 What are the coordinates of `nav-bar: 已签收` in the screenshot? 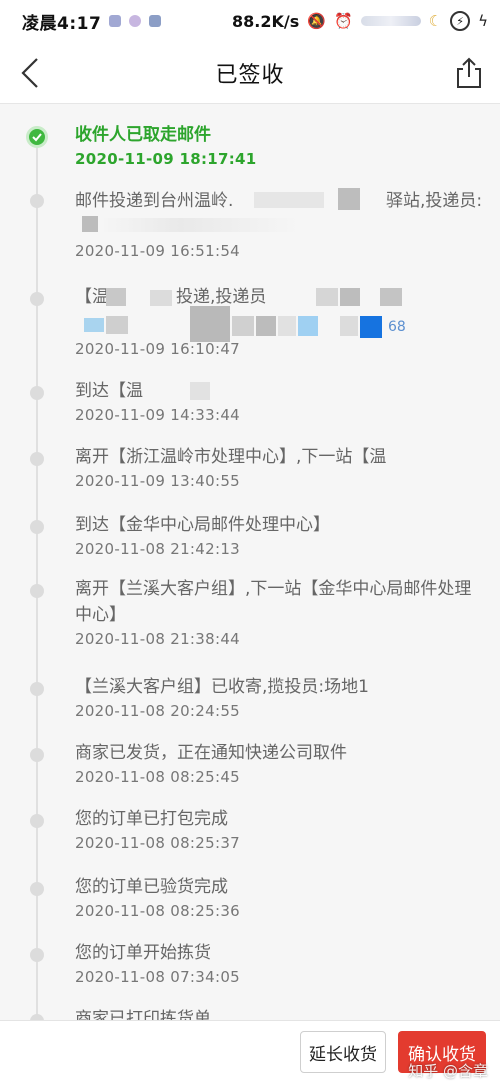 It's located at (250, 73).